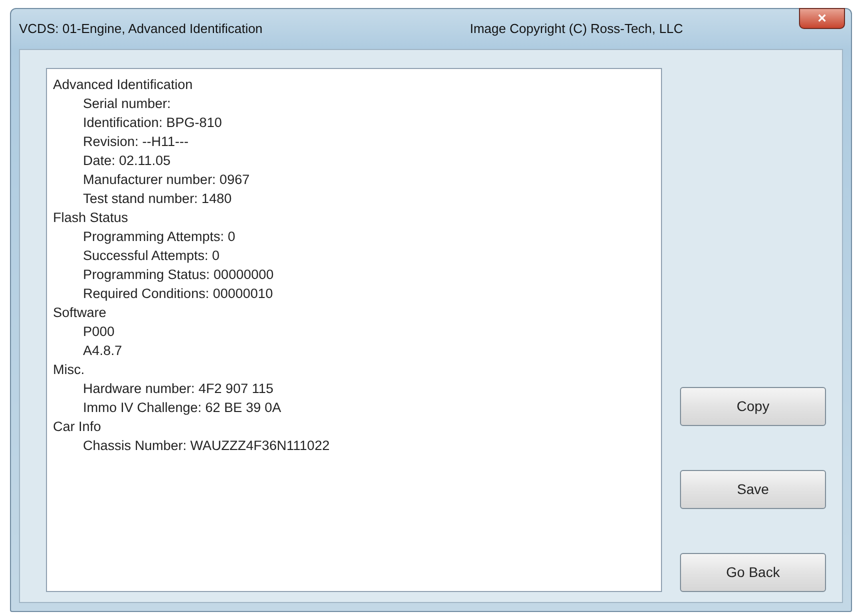 Image resolution: width=858 pixels, height=615 pixels. I want to click on section-heading: Car Info, so click(77, 426).